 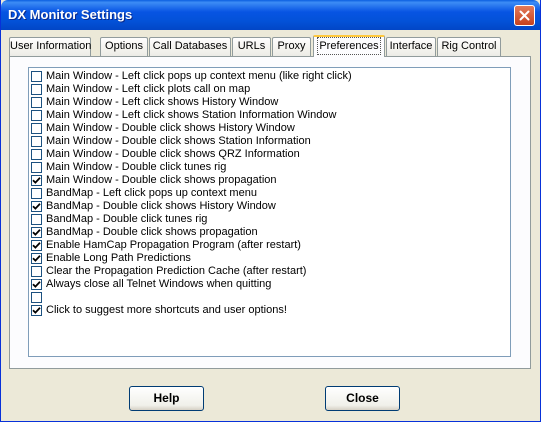 I want to click on help-button: Help, so click(x=166, y=398).